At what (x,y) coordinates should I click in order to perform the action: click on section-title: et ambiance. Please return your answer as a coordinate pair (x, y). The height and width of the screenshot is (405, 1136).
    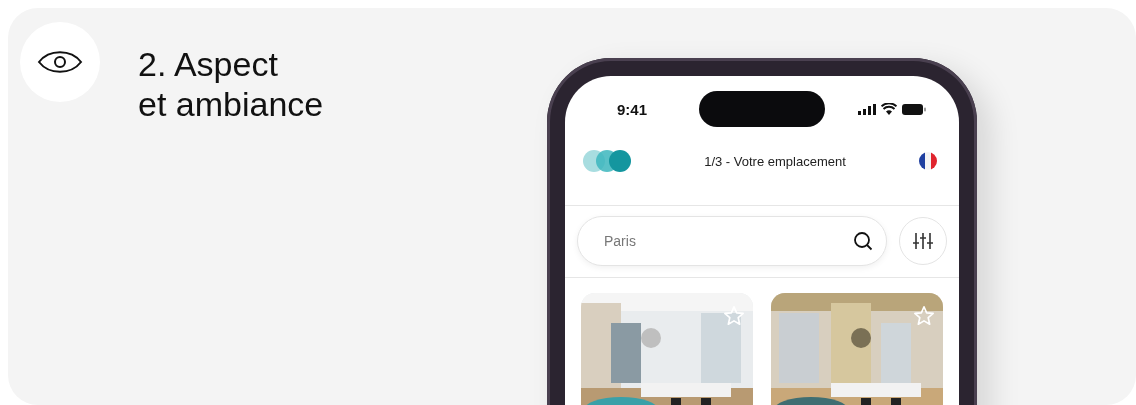
    Looking at the image, I should click on (231, 104).